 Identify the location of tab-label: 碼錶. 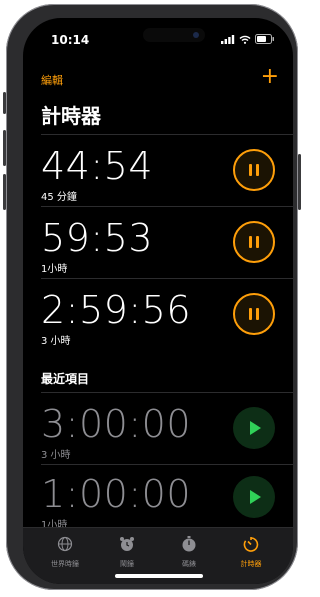
(189, 564).